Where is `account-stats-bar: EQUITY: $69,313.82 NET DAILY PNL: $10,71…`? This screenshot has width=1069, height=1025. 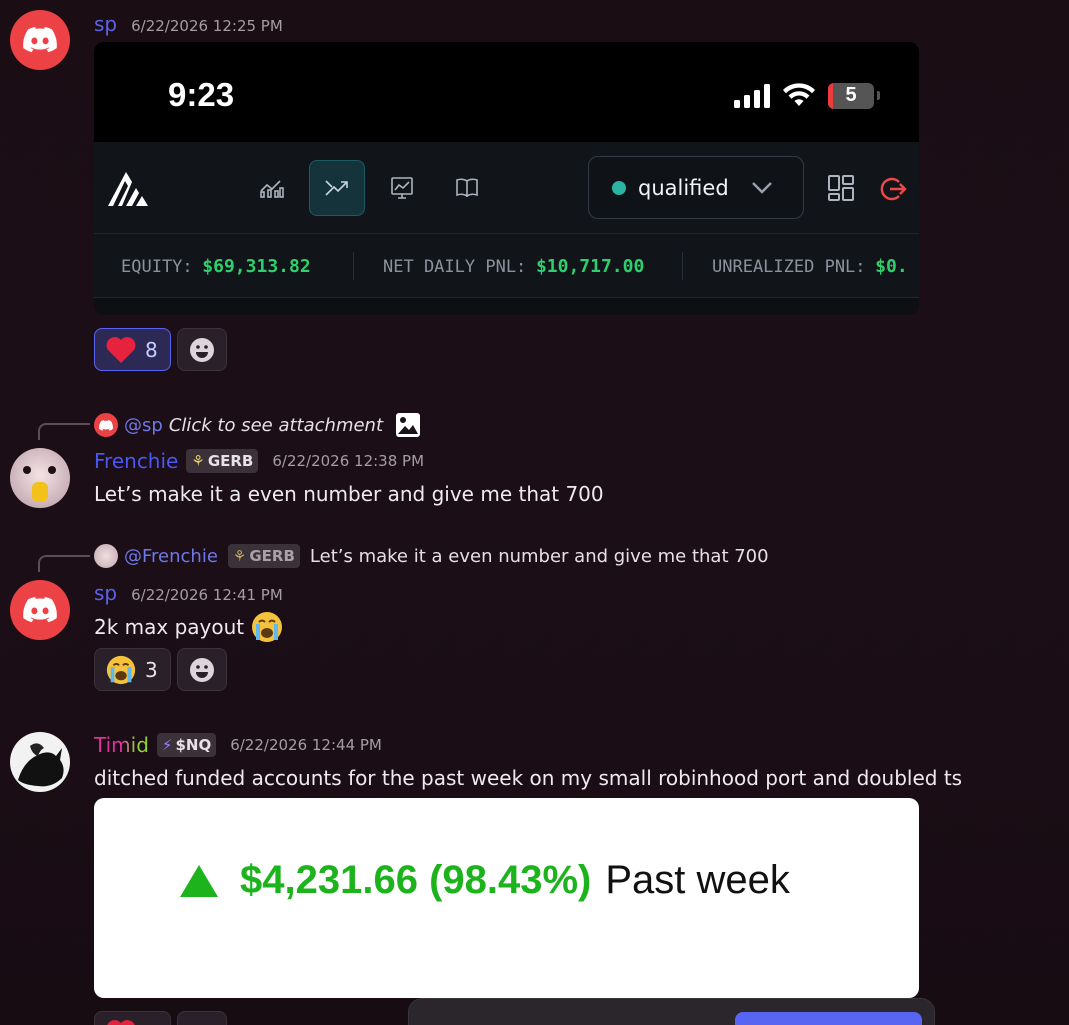
account-stats-bar: EQUITY: $69,313.82 NET DAILY PNL: $10,71… is located at coordinates (506, 266).